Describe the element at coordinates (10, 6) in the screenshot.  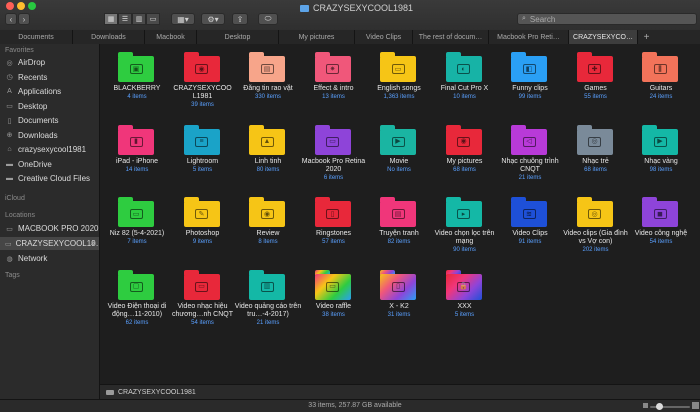
I see `close-window-button` at that location.